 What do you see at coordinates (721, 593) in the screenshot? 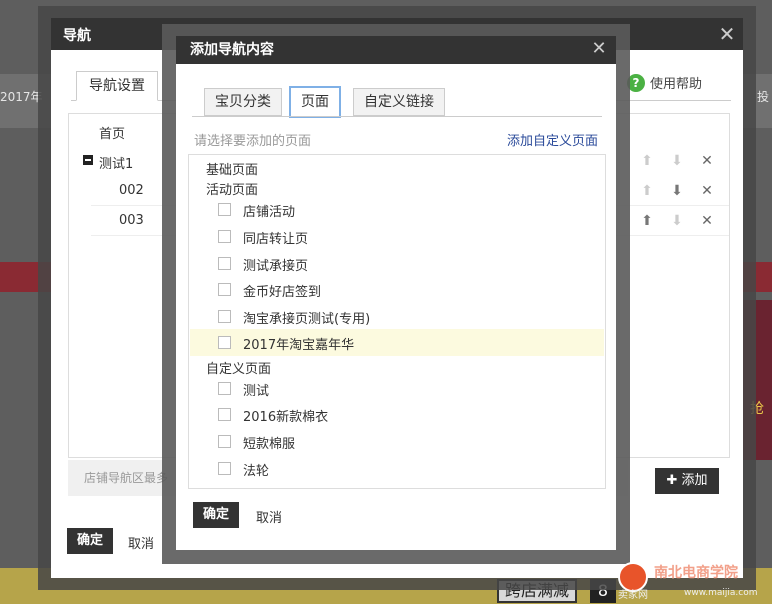
I see `watermark-url: www.maijia.com` at bounding box center [721, 593].